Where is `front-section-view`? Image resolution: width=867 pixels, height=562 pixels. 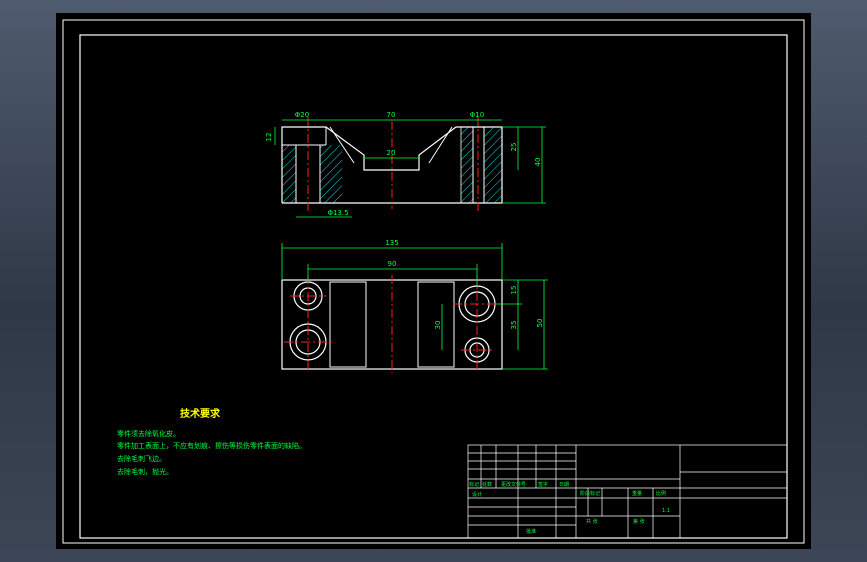 front-section-view is located at coordinates (392, 164).